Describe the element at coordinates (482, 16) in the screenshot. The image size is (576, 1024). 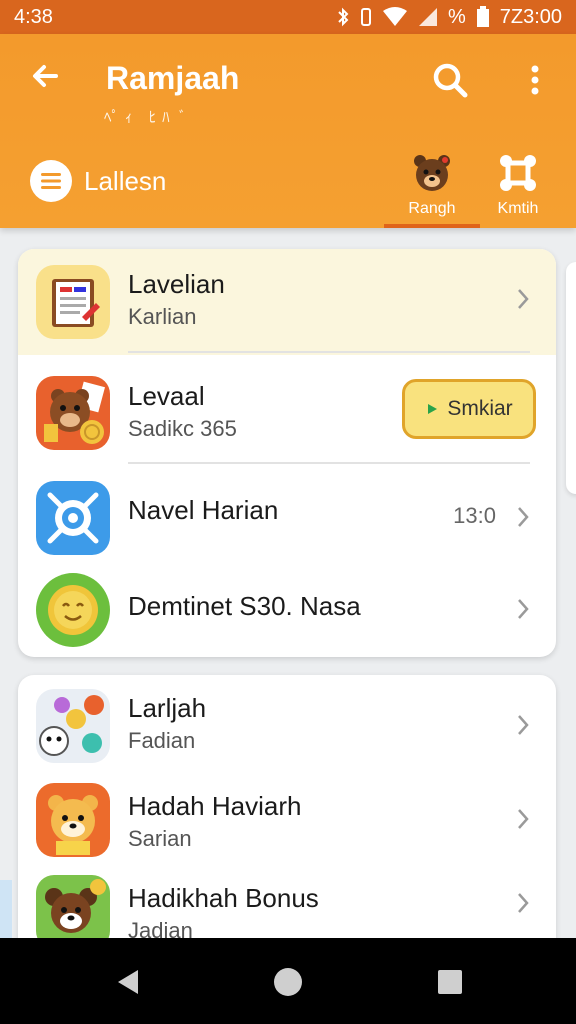
I see `battery-icon` at that location.